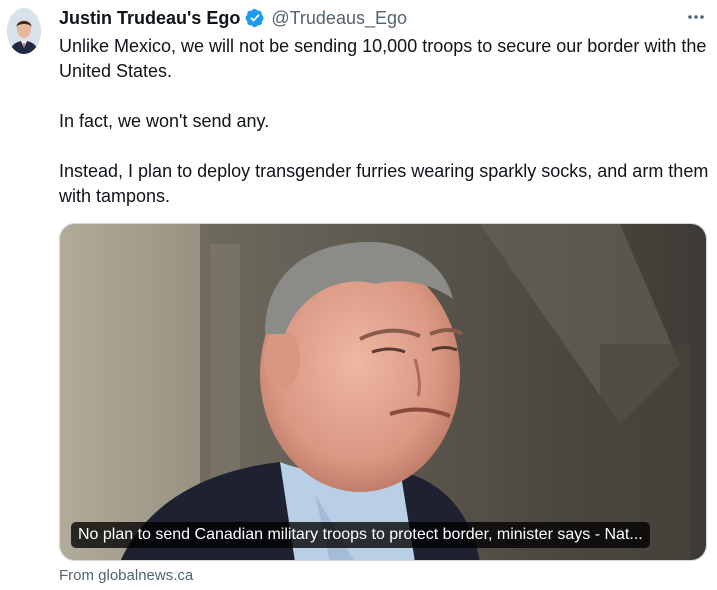  Describe the element at coordinates (696, 17) in the screenshot. I see `more-options-icon` at that location.